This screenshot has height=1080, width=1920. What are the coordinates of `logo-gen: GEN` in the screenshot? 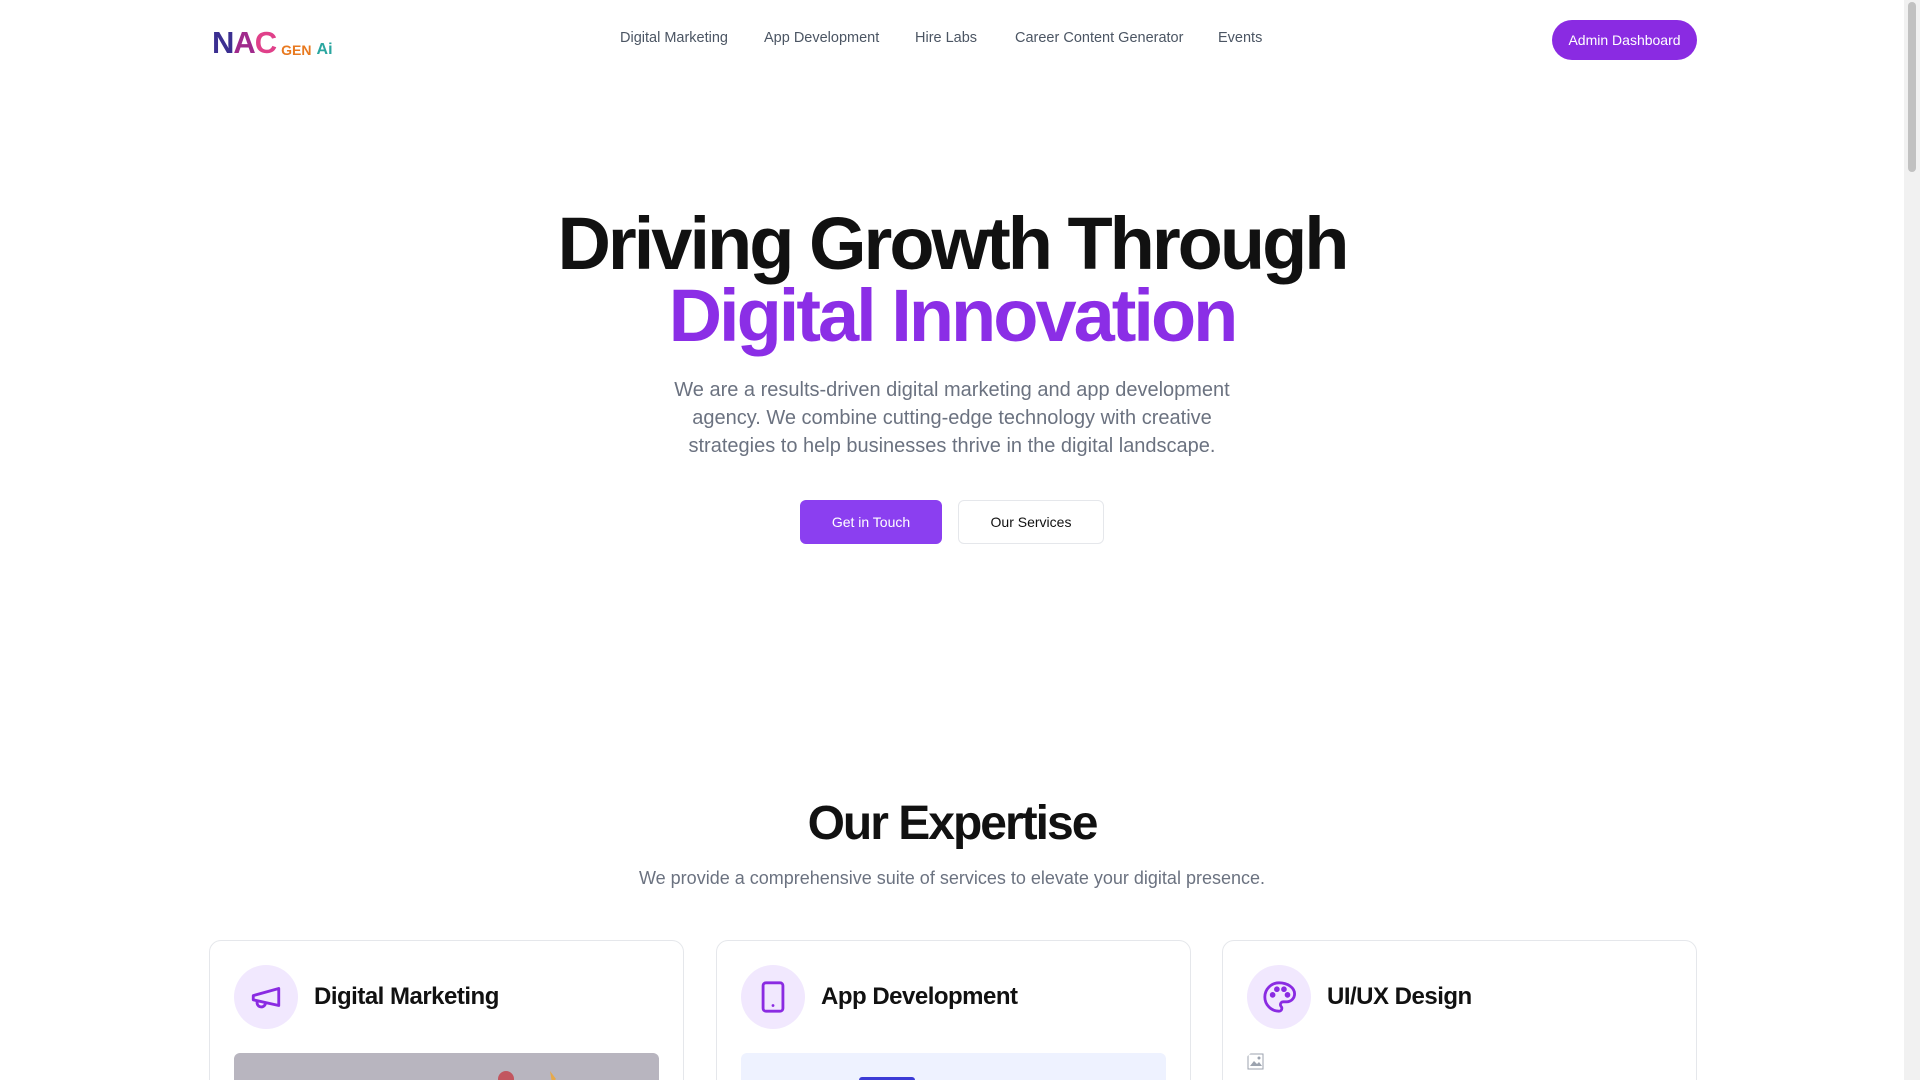 It's located at (296, 50).